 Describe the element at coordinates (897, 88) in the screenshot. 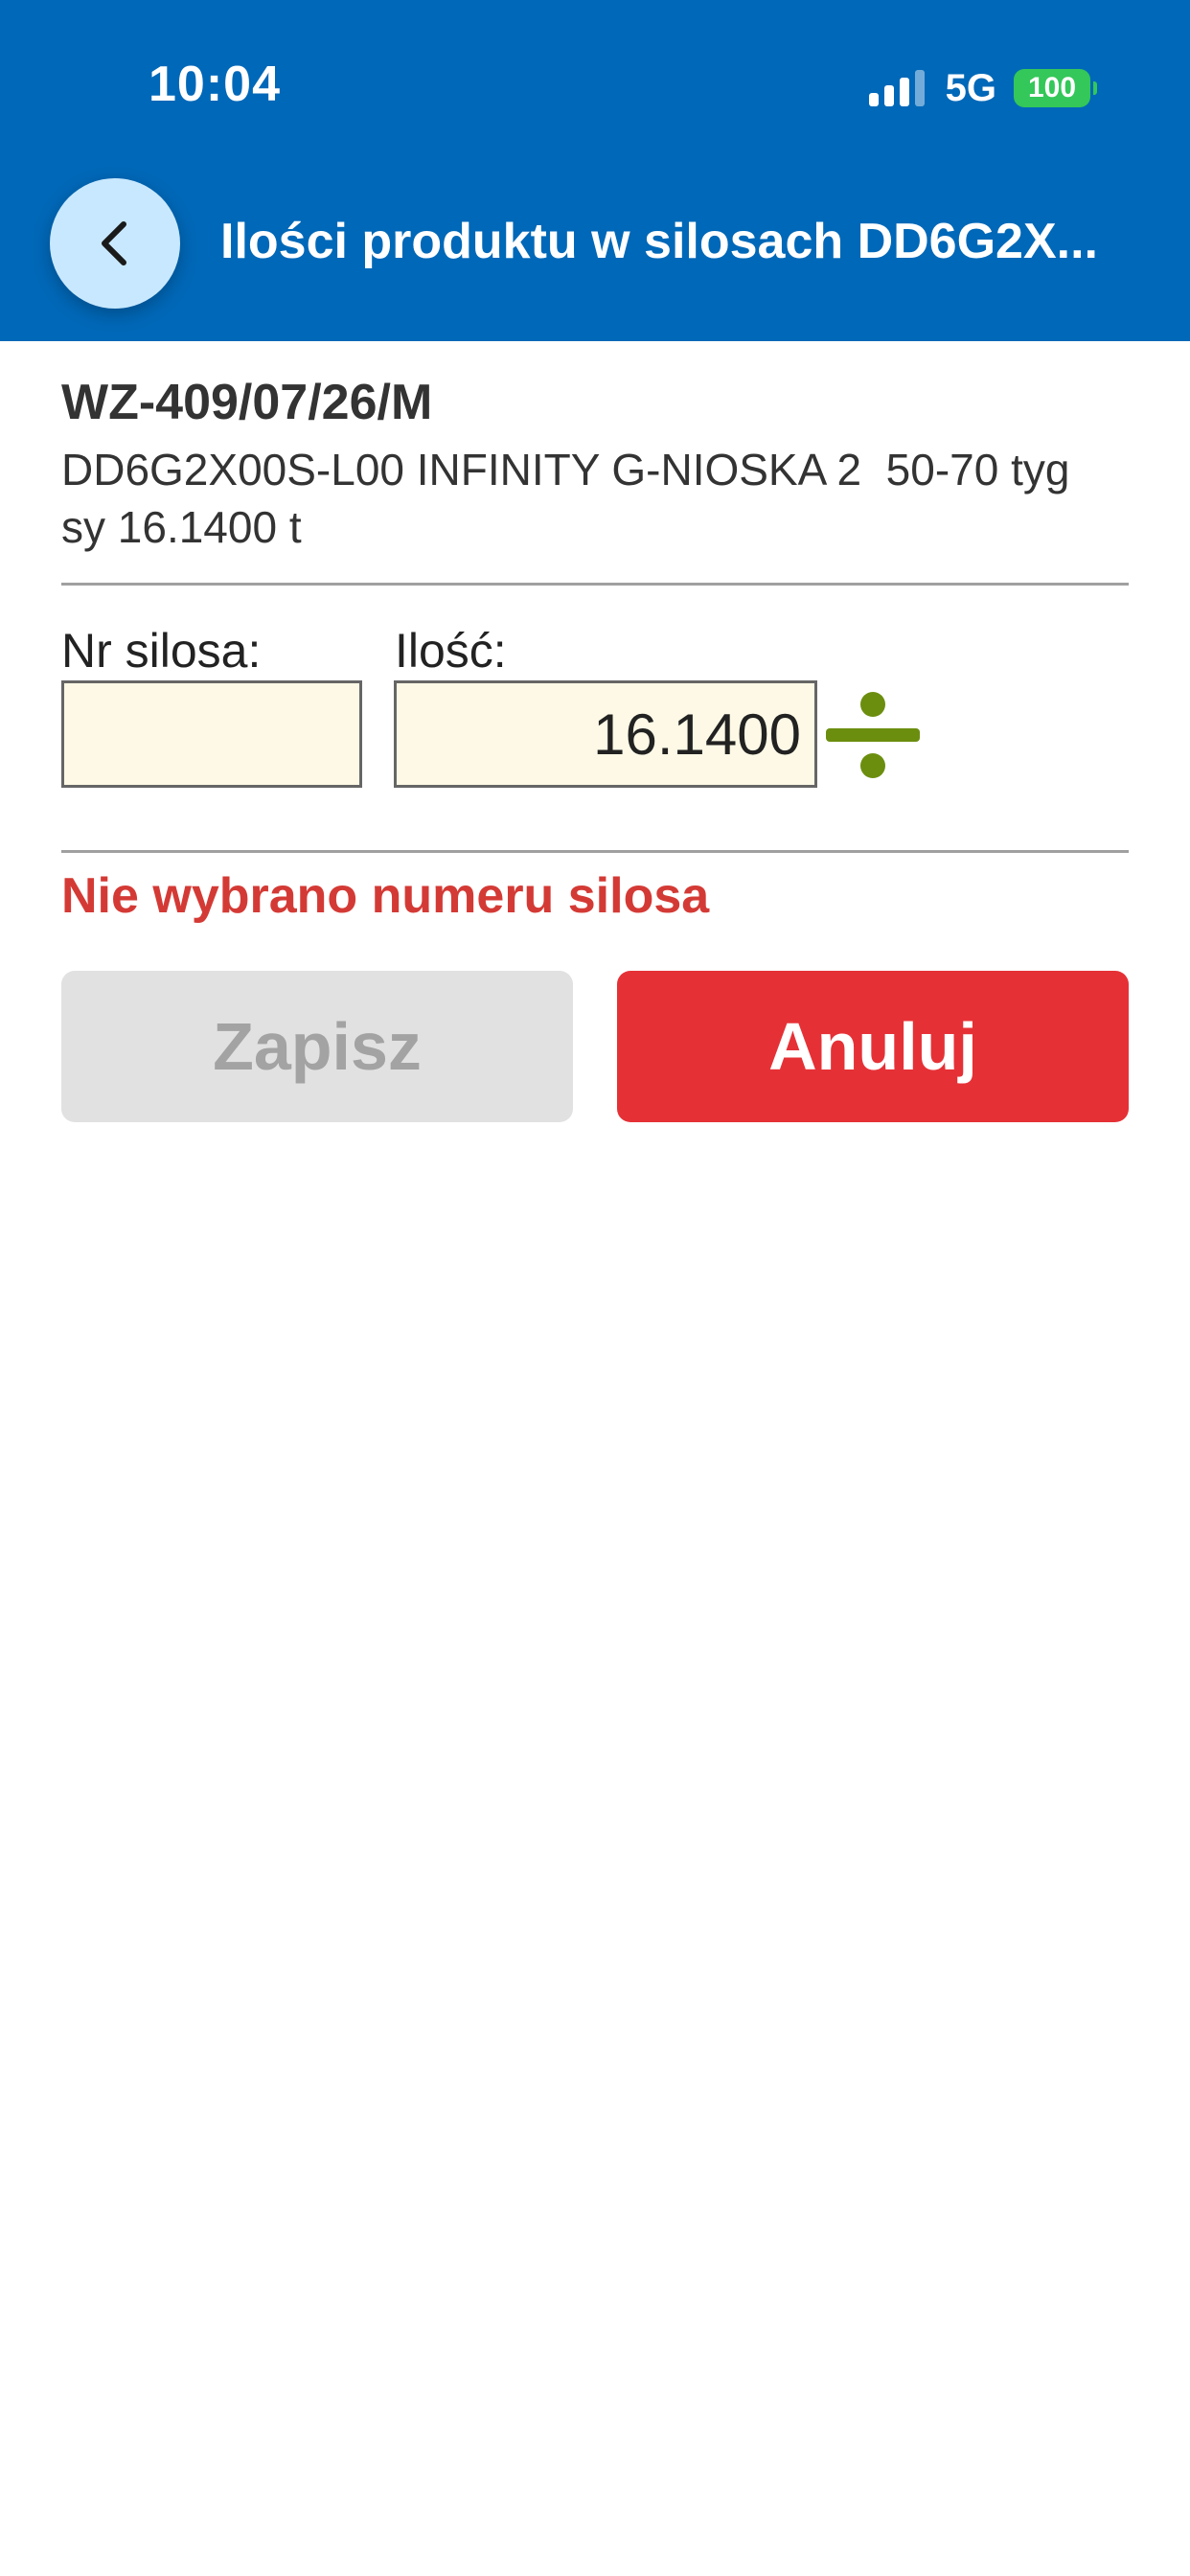

I see `signal-bars-icon` at that location.